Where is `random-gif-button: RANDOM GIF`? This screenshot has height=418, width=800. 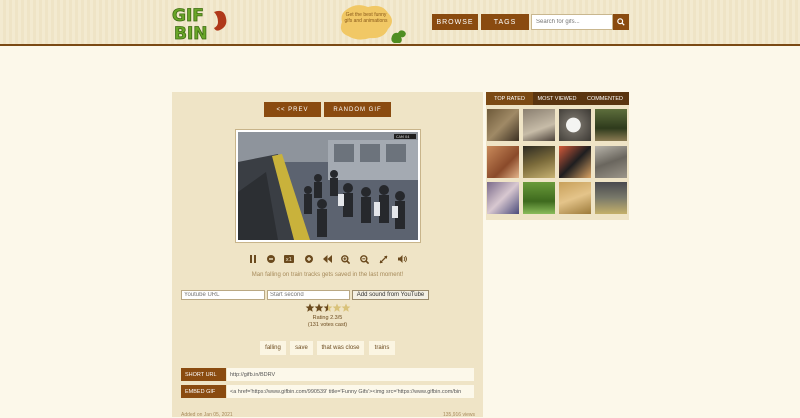
random-gif-button: RANDOM GIF is located at coordinates (357, 109).